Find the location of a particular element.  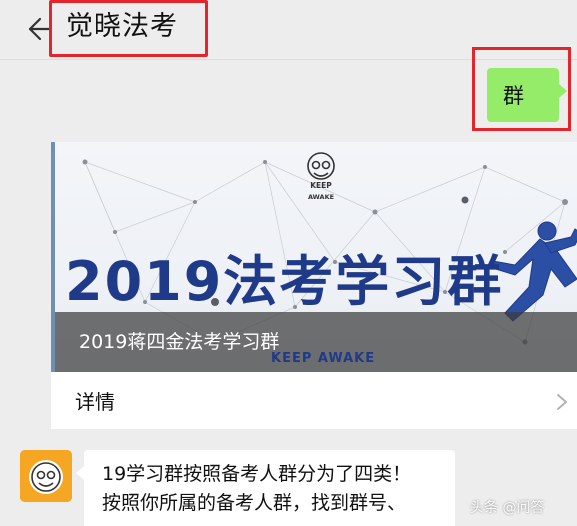

chat-title: 觉晓法考 is located at coordinates (122, 26).